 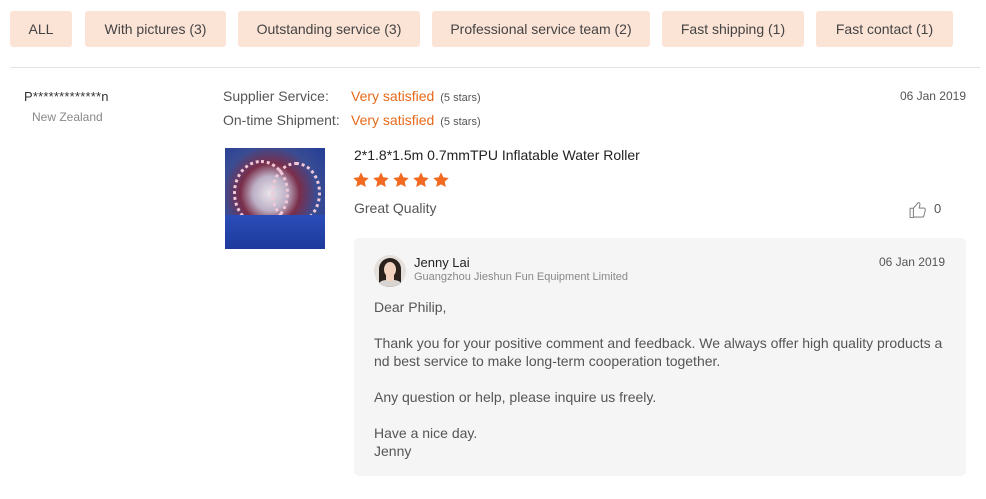 What do you see at coordinates (281, 120) in the screenshot?
I see `rating-label: On-time Shipment:` at bounding box center [281, 120].